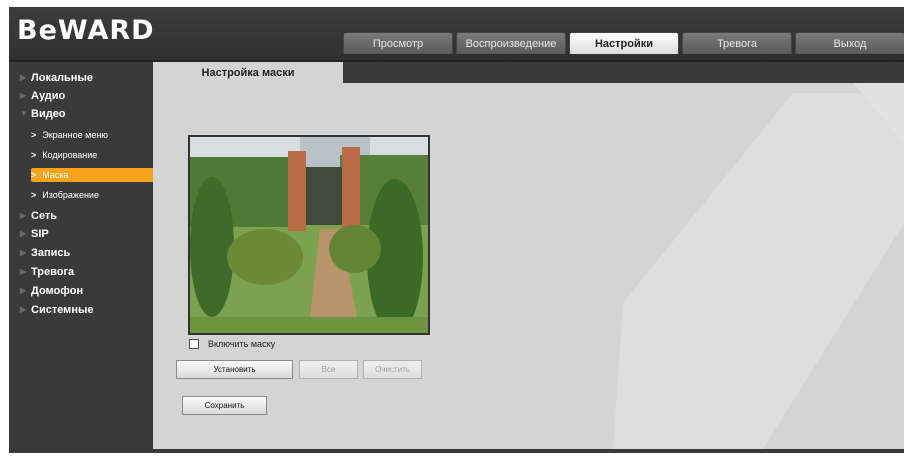  I want to click on sidebar-item-system: ▶ Системные, so click(57, 310).